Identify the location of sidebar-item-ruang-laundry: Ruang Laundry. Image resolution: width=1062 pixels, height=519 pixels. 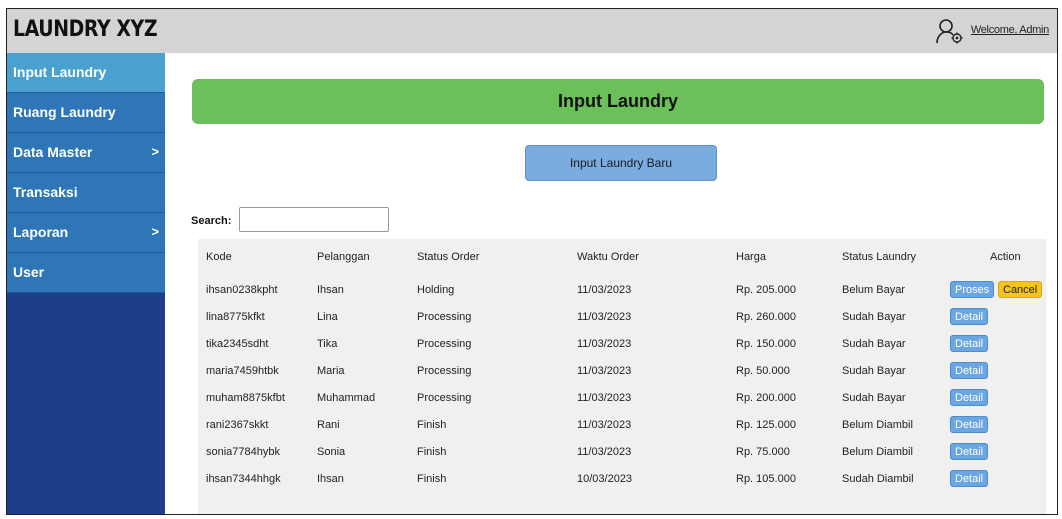
(86, 113).